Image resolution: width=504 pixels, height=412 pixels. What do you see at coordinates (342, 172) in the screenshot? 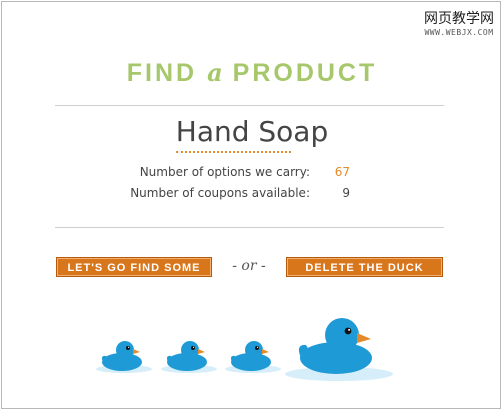
I see `options-count-value: 67` at bounding box center [342, 172].